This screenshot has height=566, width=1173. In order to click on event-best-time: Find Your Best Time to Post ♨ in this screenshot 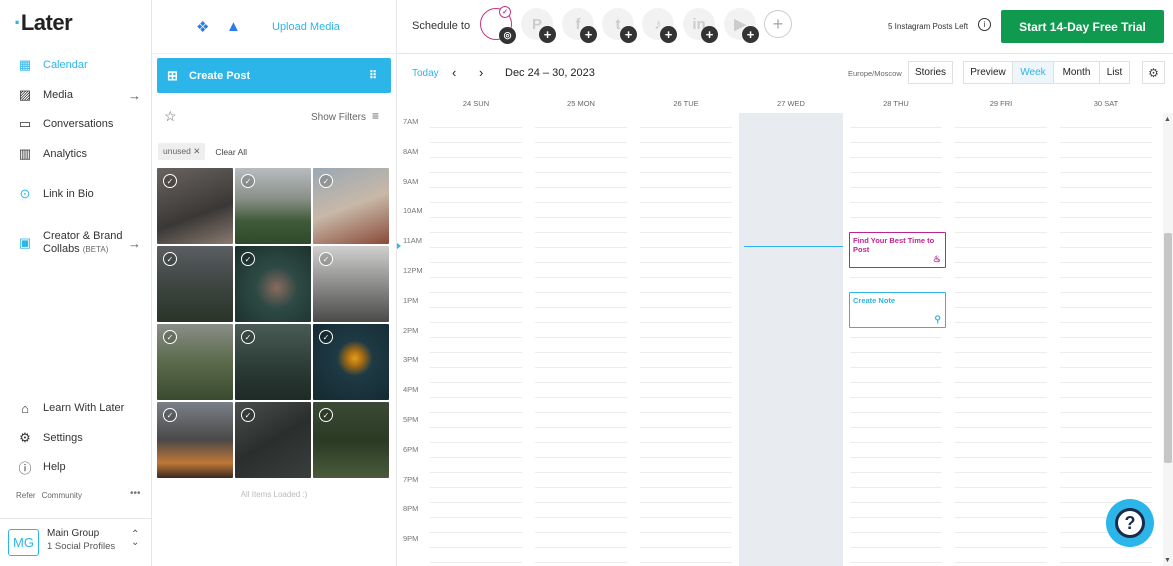, I will do `click(897, 250)`.